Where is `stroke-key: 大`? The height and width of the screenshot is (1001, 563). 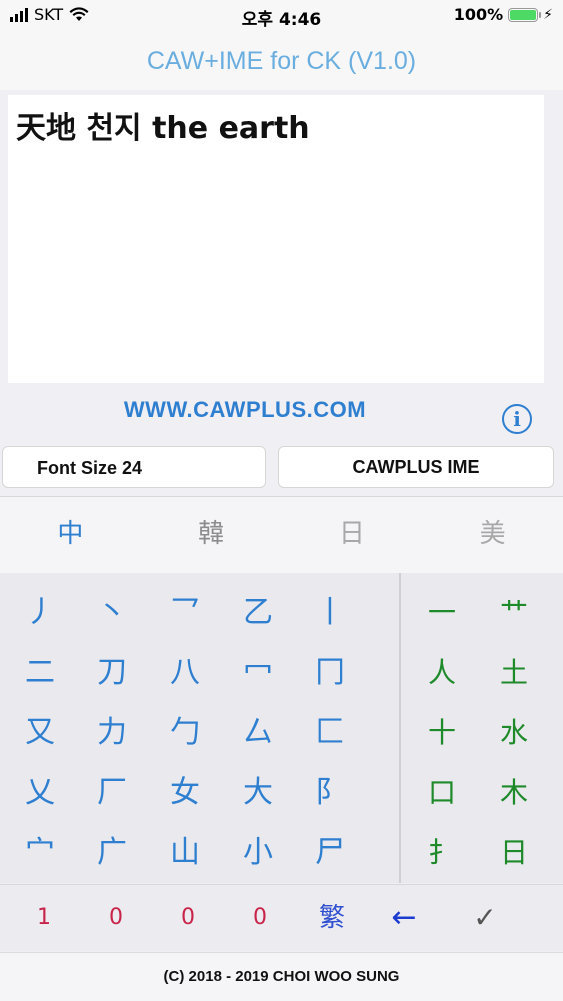
stroke-key: 大 is located at coordinates (258, 793).